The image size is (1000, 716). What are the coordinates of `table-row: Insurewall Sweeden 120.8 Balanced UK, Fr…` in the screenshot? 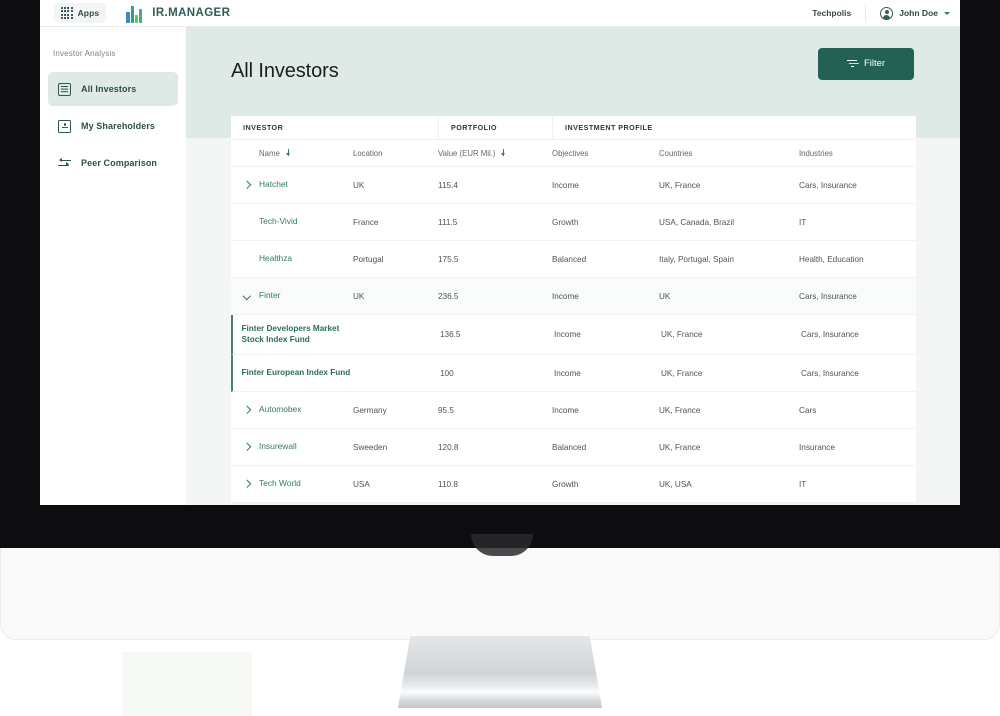 It's located at (573, 447).